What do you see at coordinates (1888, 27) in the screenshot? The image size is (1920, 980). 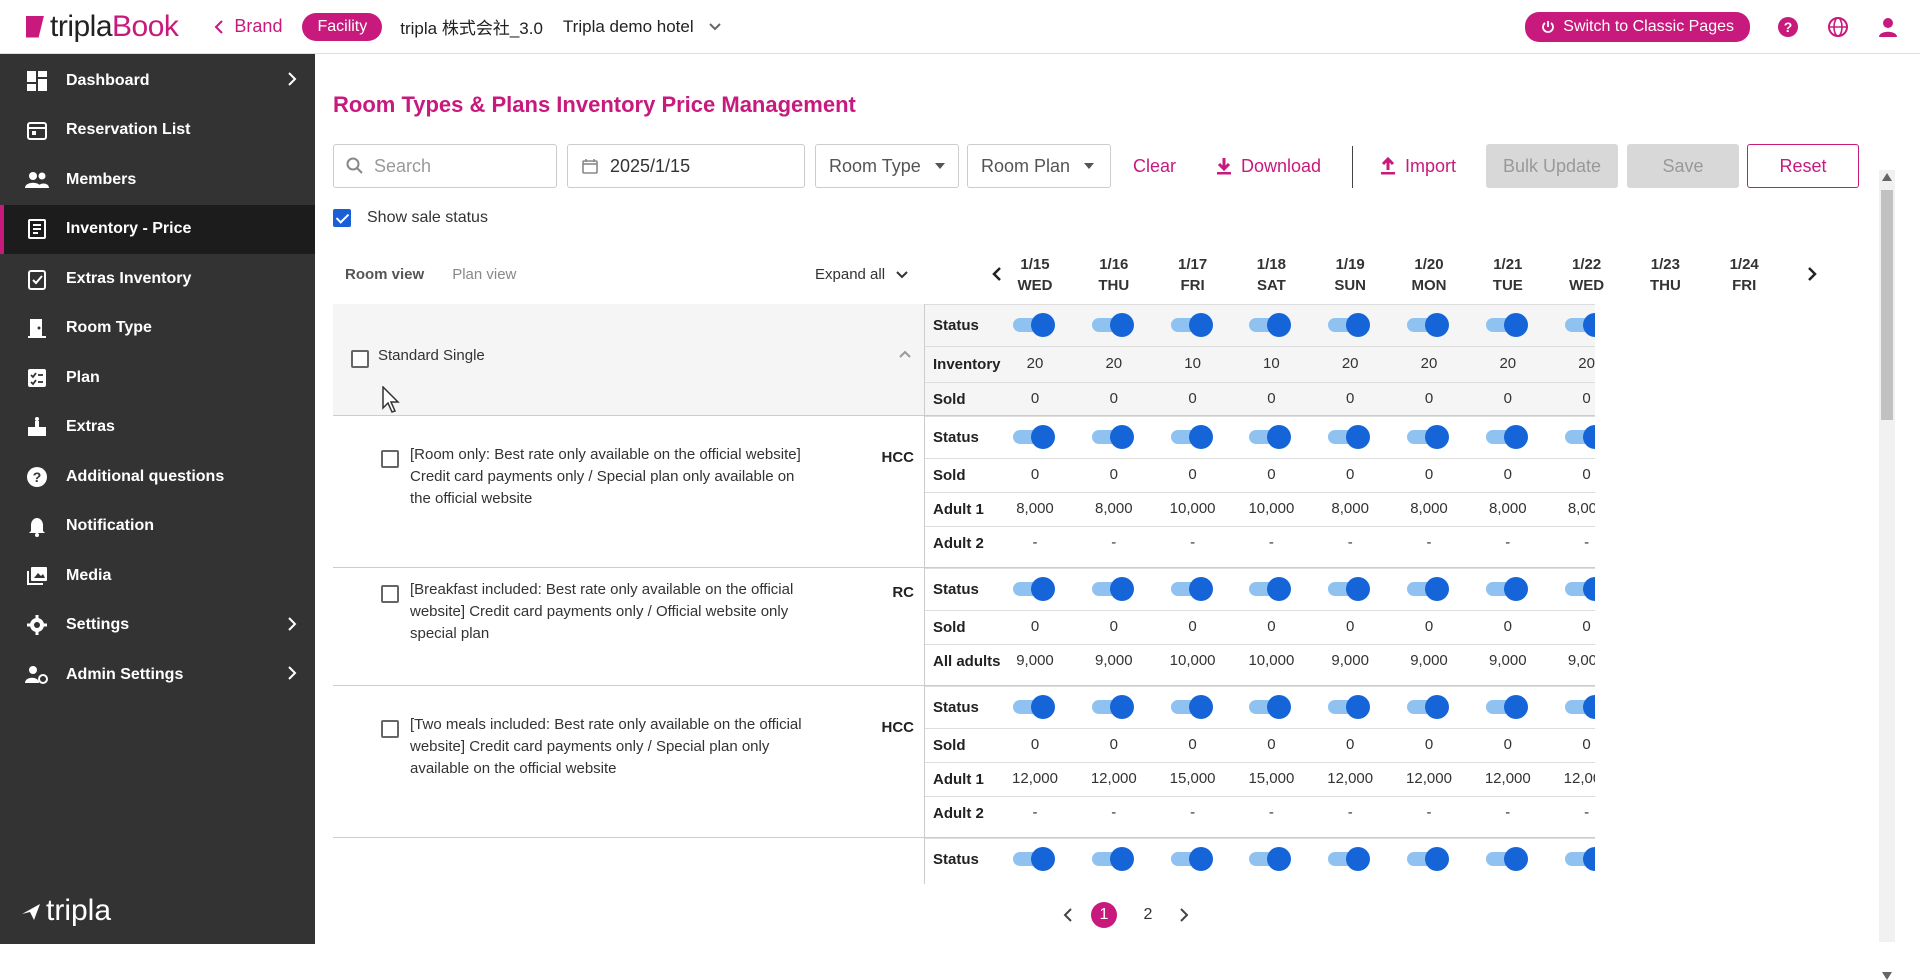 I see `user-account-icon` at bounding box center [1888, 27].